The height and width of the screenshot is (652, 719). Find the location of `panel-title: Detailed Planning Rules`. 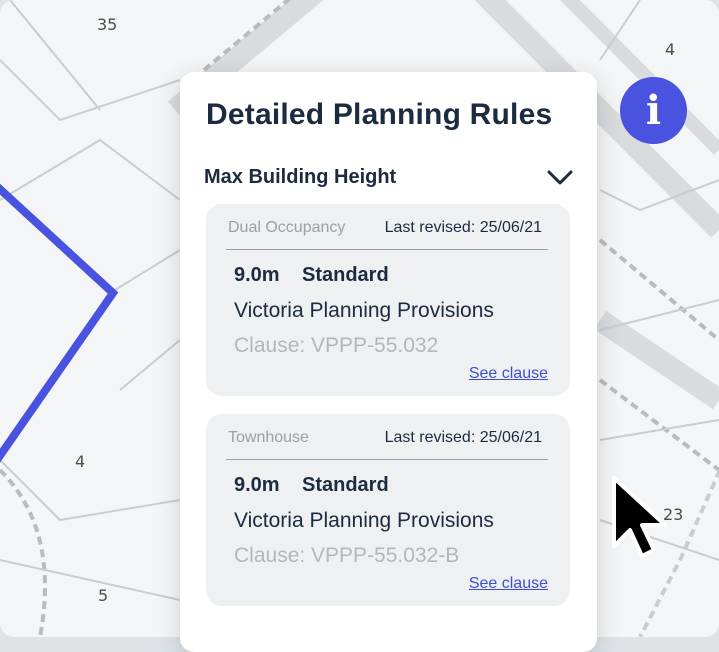

panel-title: Detailed Planning Rules is located at coordinates (379, 114).